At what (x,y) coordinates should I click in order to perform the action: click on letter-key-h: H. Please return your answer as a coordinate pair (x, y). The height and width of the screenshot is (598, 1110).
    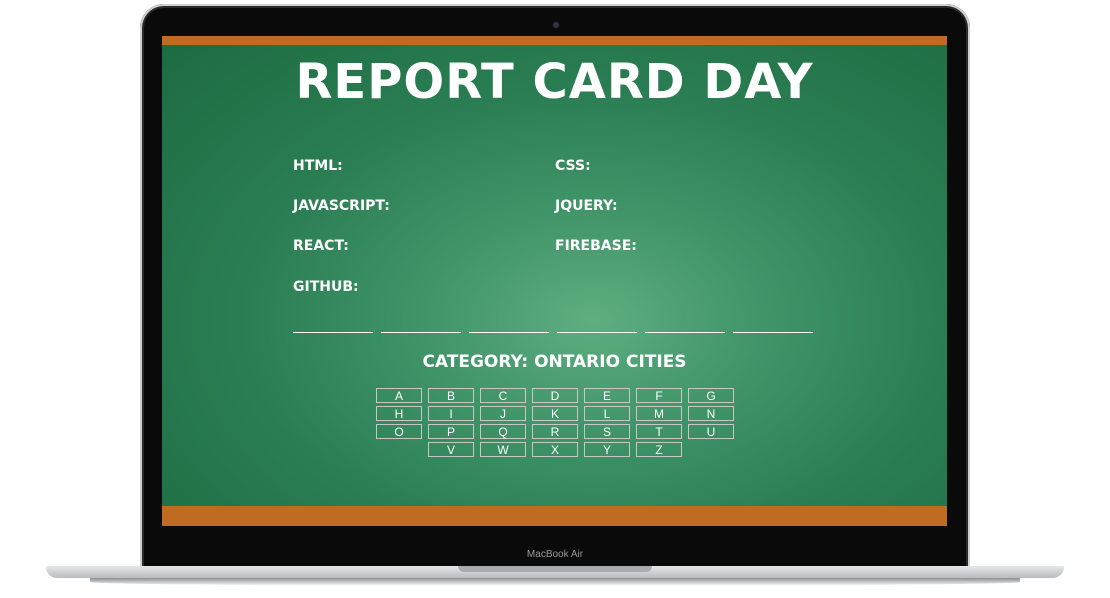
    Looking at the image, I should click on (399, 413).